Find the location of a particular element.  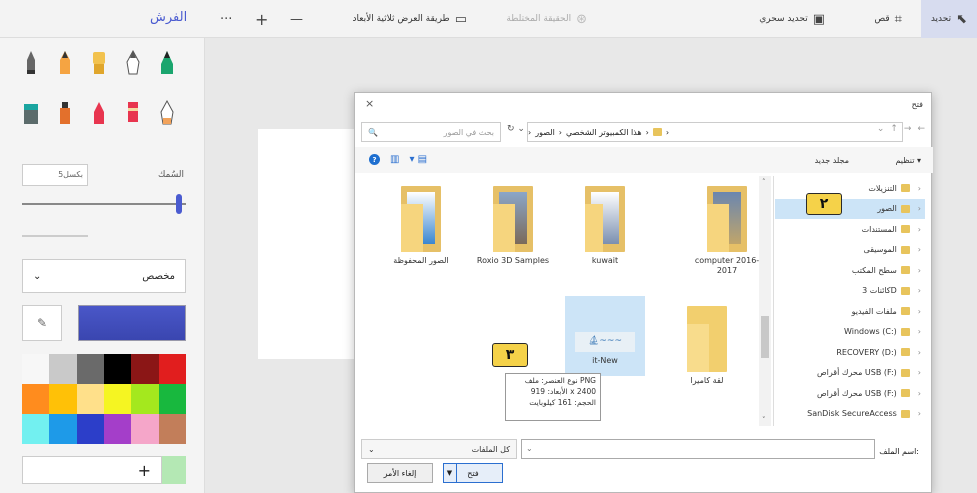

scroll-down-icon: ˅ is located at coordinates (764, 420).